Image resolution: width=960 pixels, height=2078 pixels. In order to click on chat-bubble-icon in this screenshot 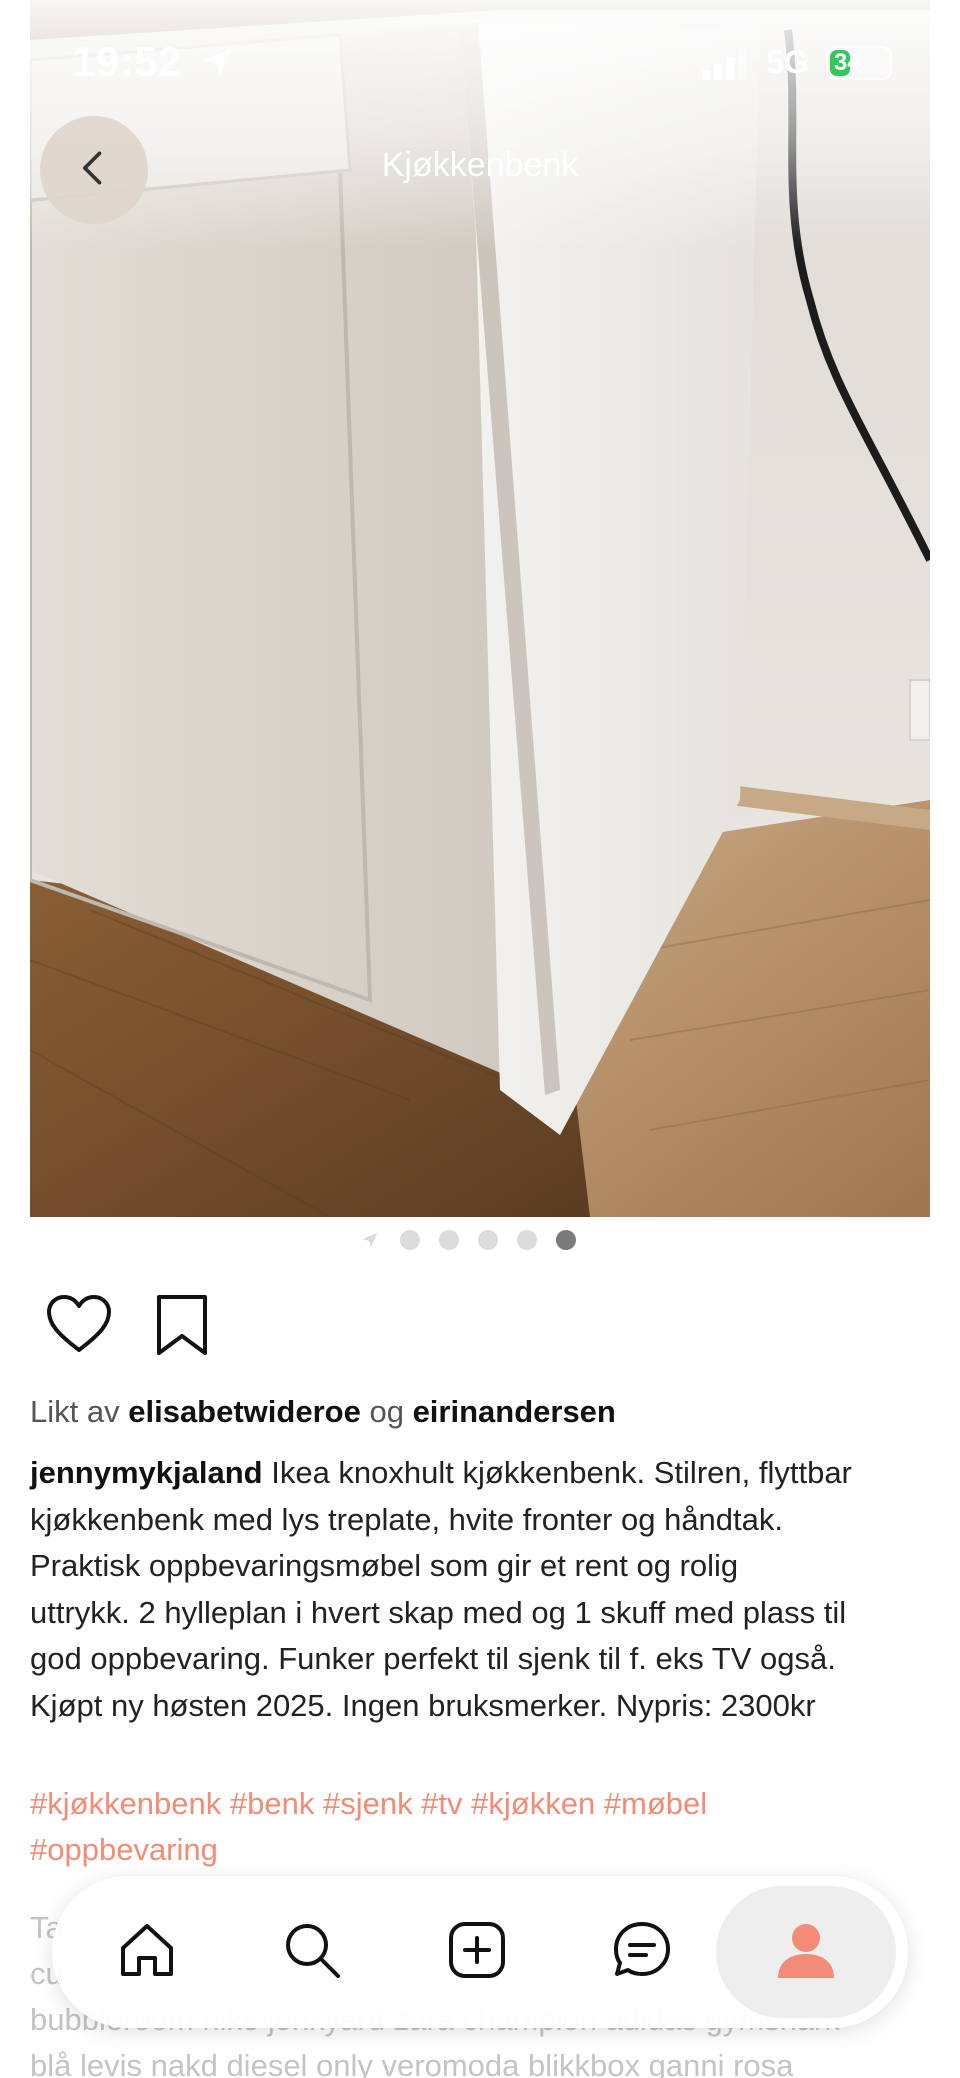, I will do `click(642, 1952)`.